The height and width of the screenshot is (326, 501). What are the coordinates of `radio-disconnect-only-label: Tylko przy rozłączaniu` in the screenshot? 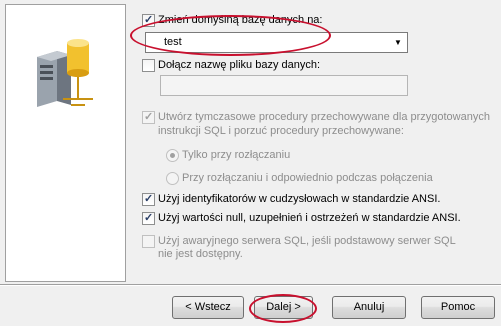 It's located at (236, 155).